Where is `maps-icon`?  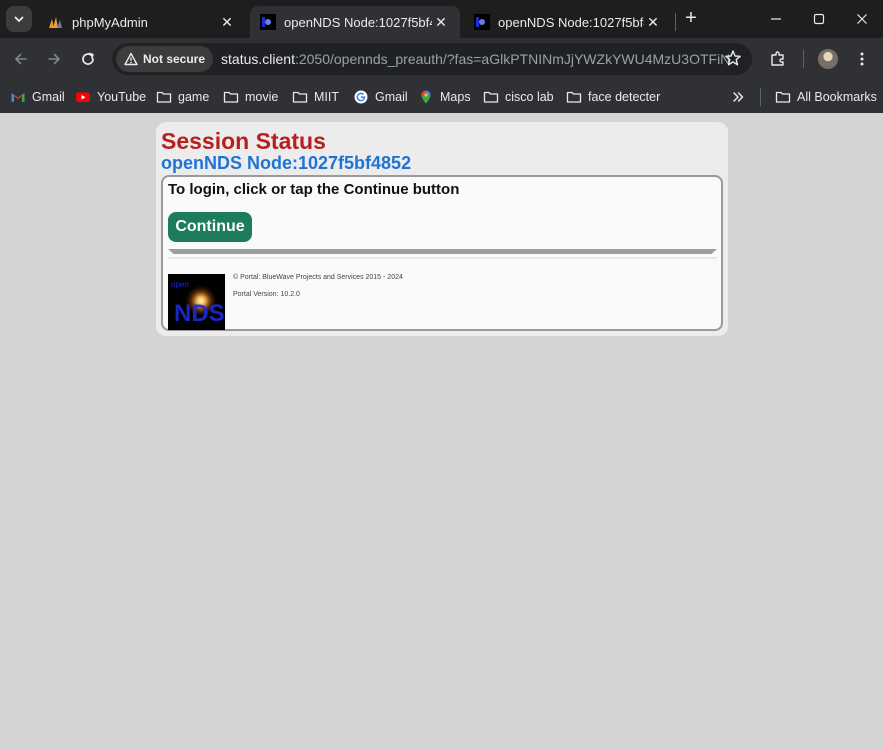 maps-icon is located at coordinates (426, 97).